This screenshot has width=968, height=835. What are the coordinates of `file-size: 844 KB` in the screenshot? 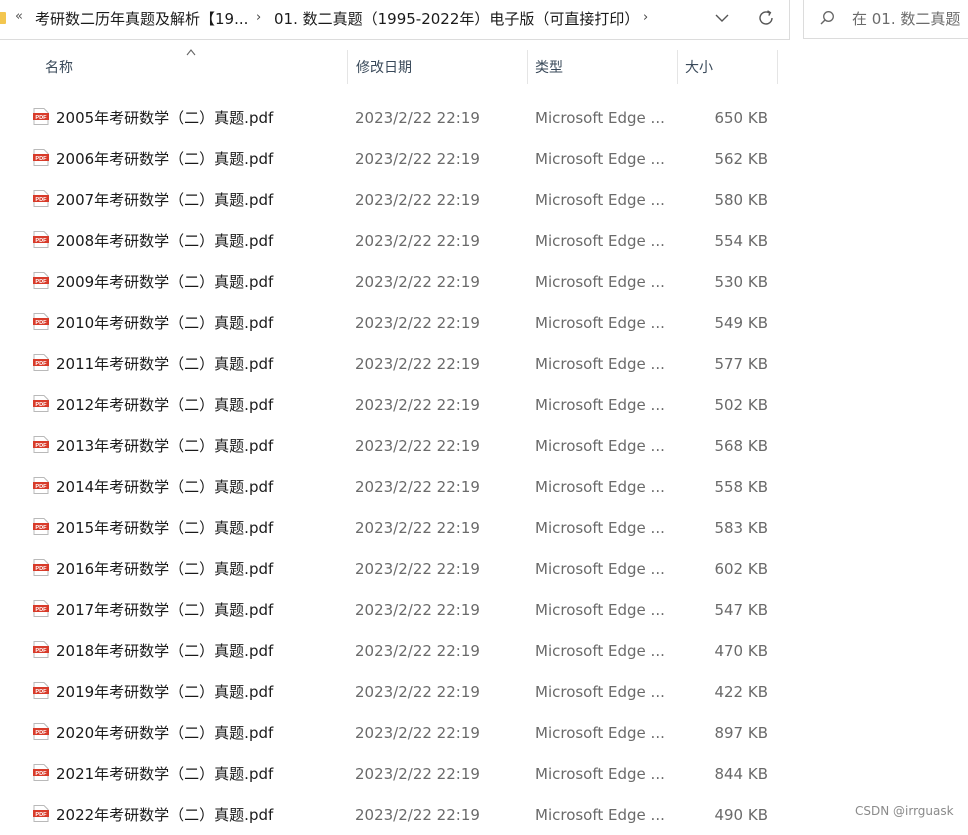 It's located at (741, 774).